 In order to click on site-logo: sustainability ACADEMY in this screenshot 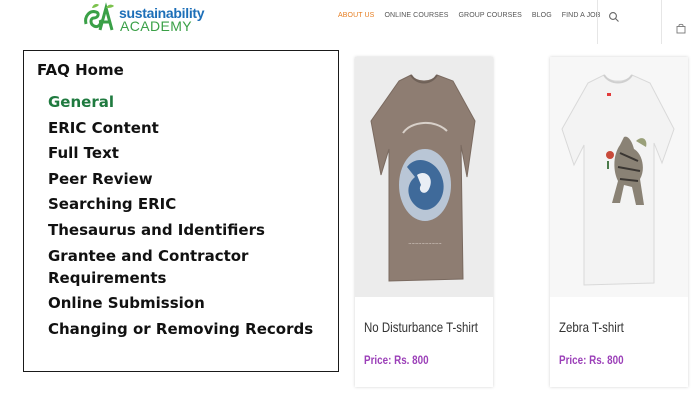, I will do `click(152, 19)`.